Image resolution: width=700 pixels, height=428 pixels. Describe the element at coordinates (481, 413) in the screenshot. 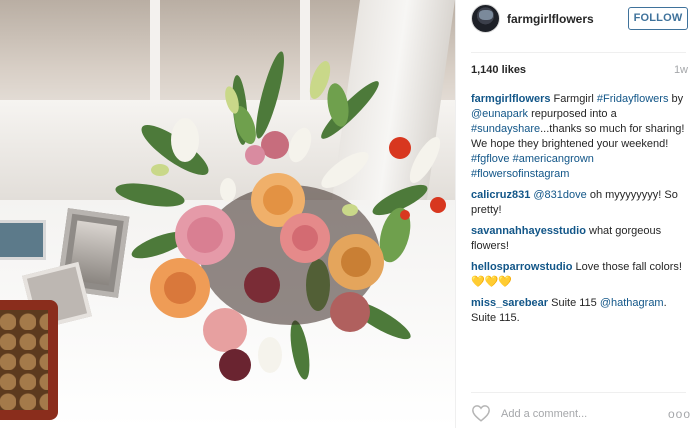

I see `heart-outline-icon` at that location.